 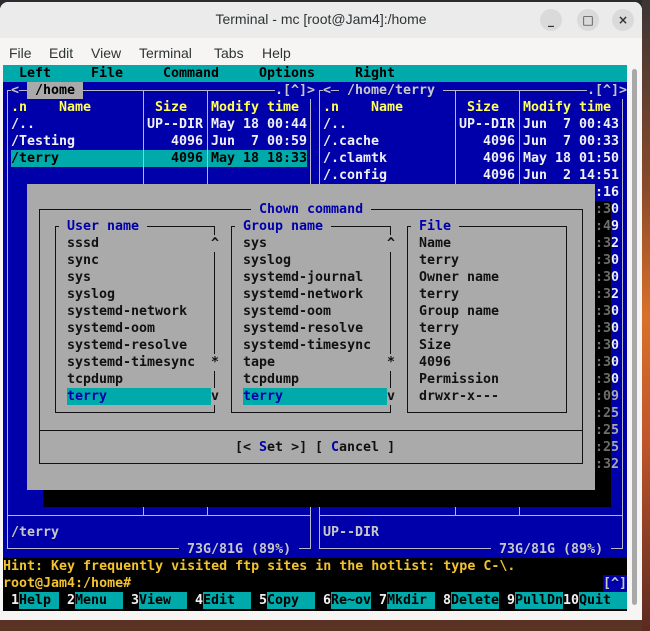 I want to click on right-file-time: Jun 7 00:33, so click(x=571, y=141).